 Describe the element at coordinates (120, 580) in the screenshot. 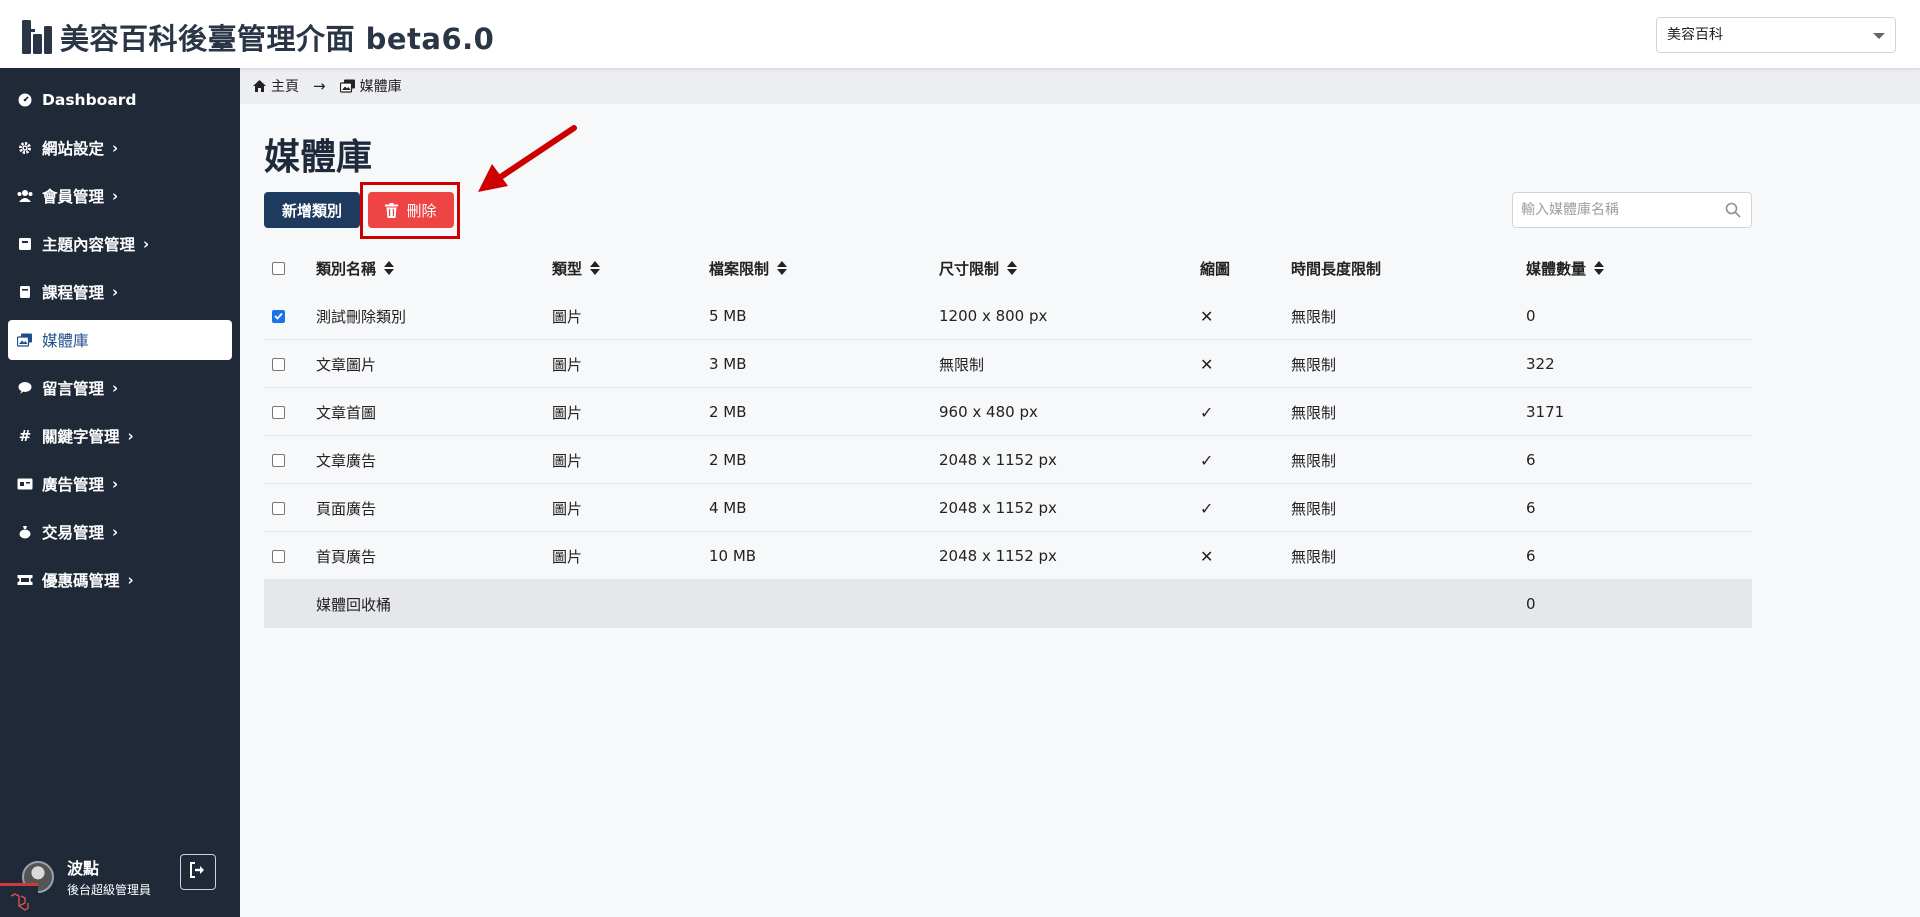

I see `sidebar-item-coupons: 優惠碼管理 ›` at that location.